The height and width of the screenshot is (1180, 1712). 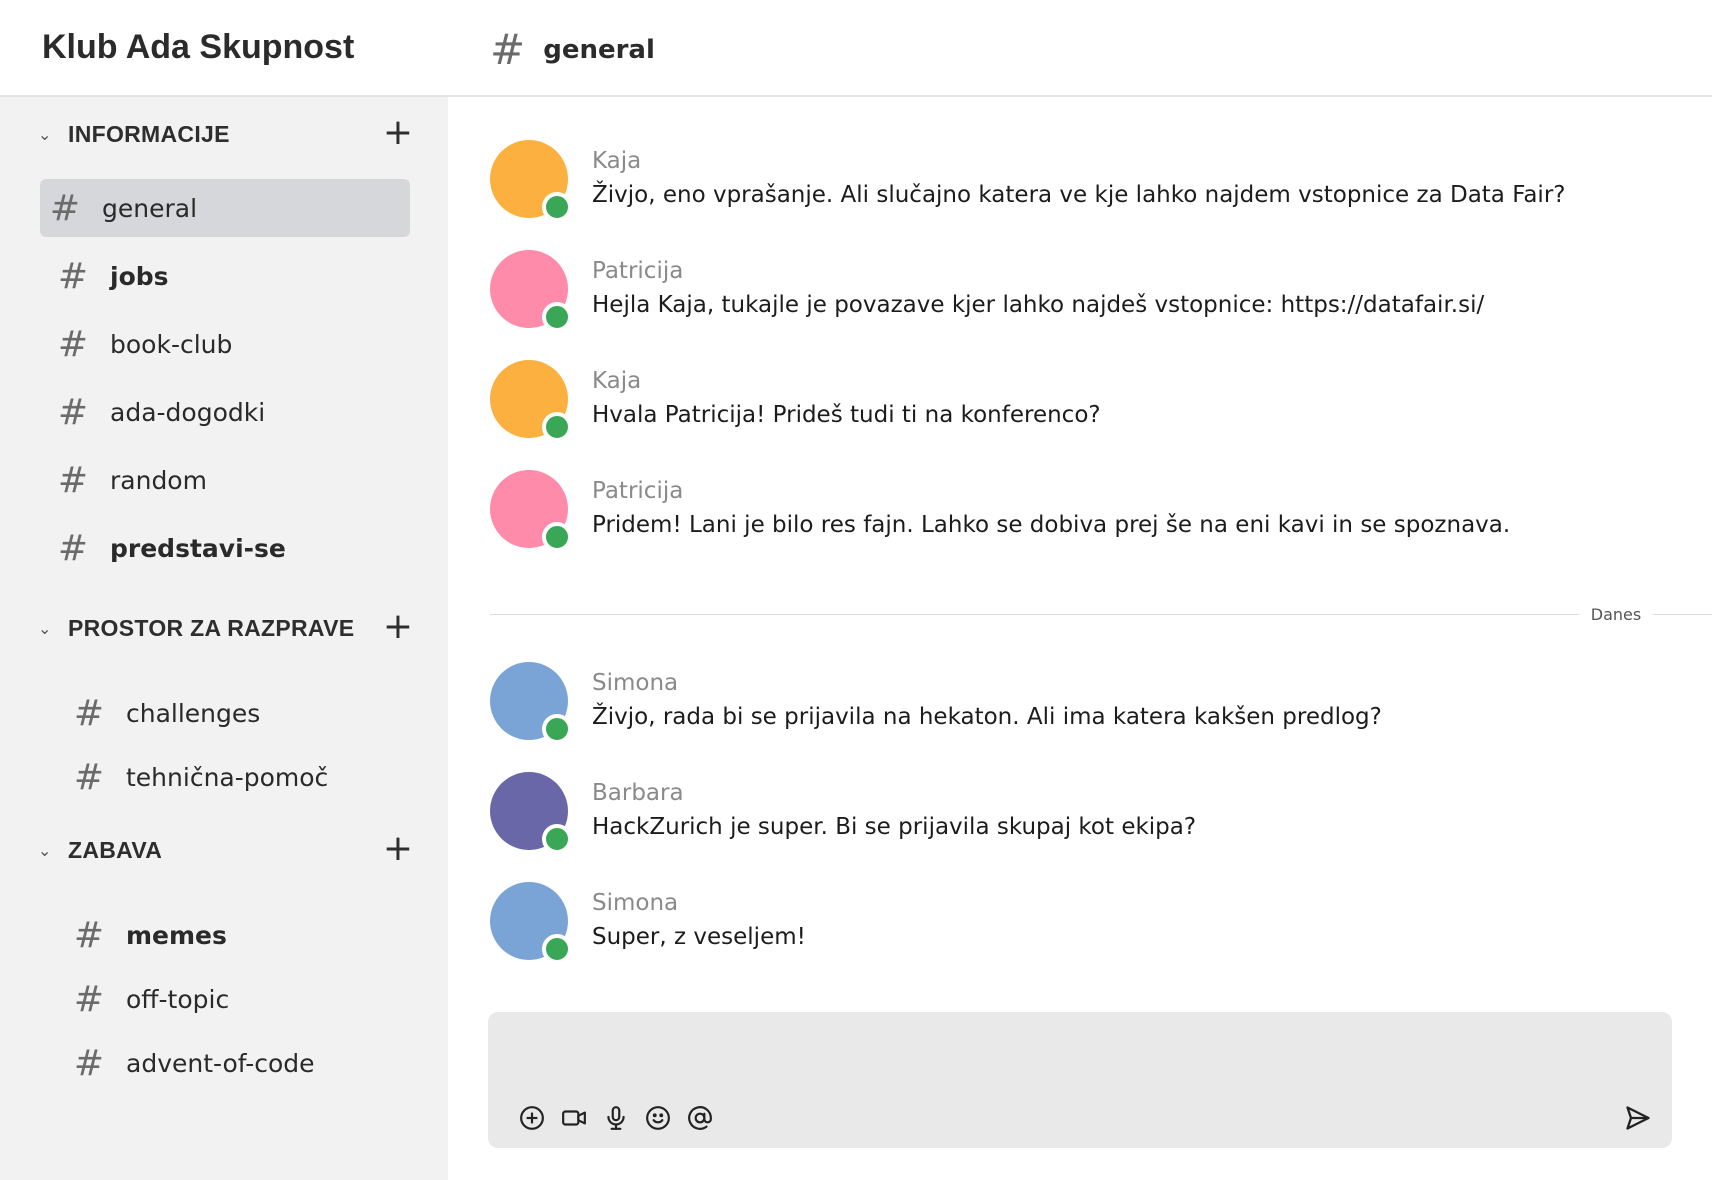 What do you see at coordinates (225, 208) in the screenshot?
I see `channel-item-general: # general` at bounding box center [225, 208].